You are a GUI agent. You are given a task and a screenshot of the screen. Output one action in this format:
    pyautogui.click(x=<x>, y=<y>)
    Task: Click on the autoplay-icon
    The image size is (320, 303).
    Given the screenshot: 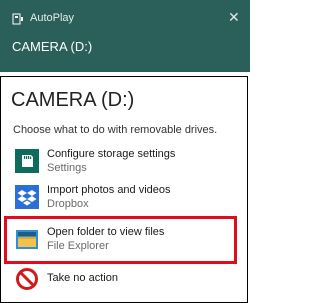 What is the action you would take?
    pyautogui.click(x=17, y=19)
    